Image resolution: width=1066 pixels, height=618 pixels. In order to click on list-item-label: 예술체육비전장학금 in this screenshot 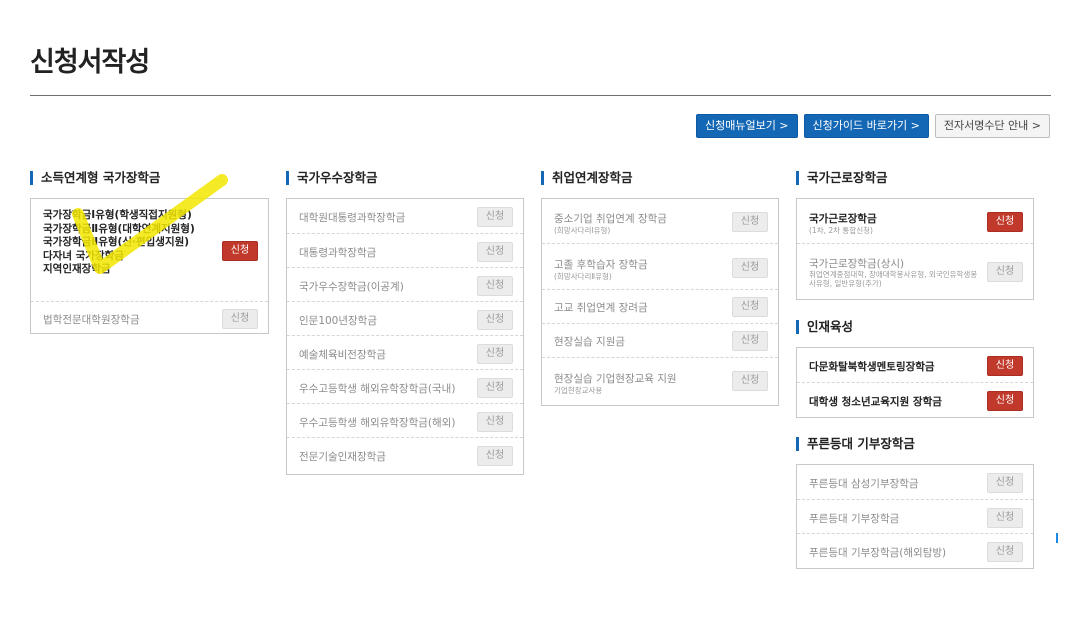, I will do `click(342, 355)`.